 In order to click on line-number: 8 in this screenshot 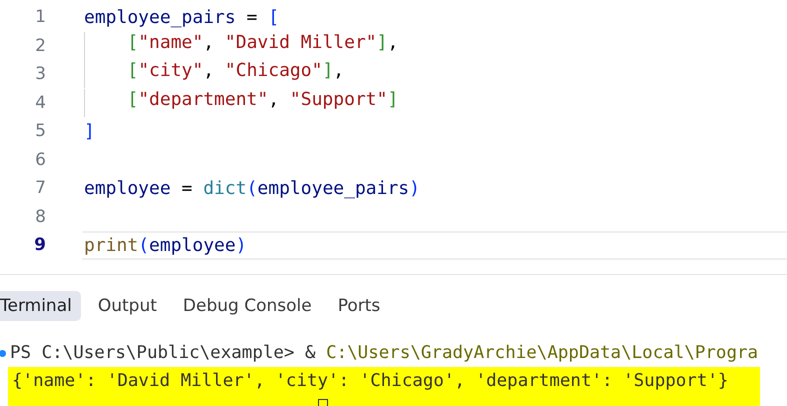, I will do `click(40, 216)`.